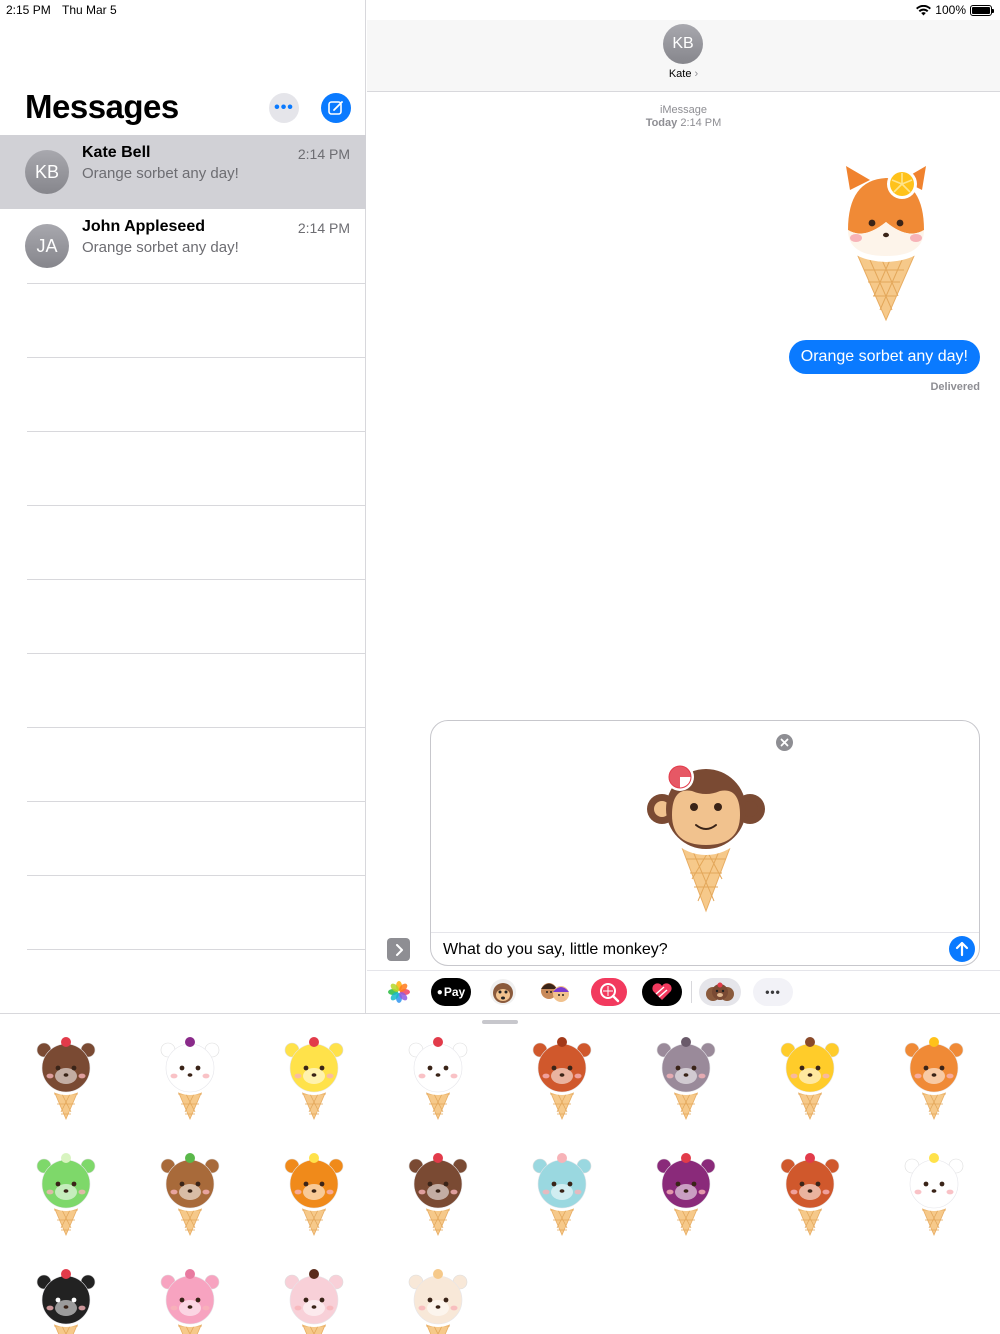  I want to click on memoji-icon, so click(555, 992).